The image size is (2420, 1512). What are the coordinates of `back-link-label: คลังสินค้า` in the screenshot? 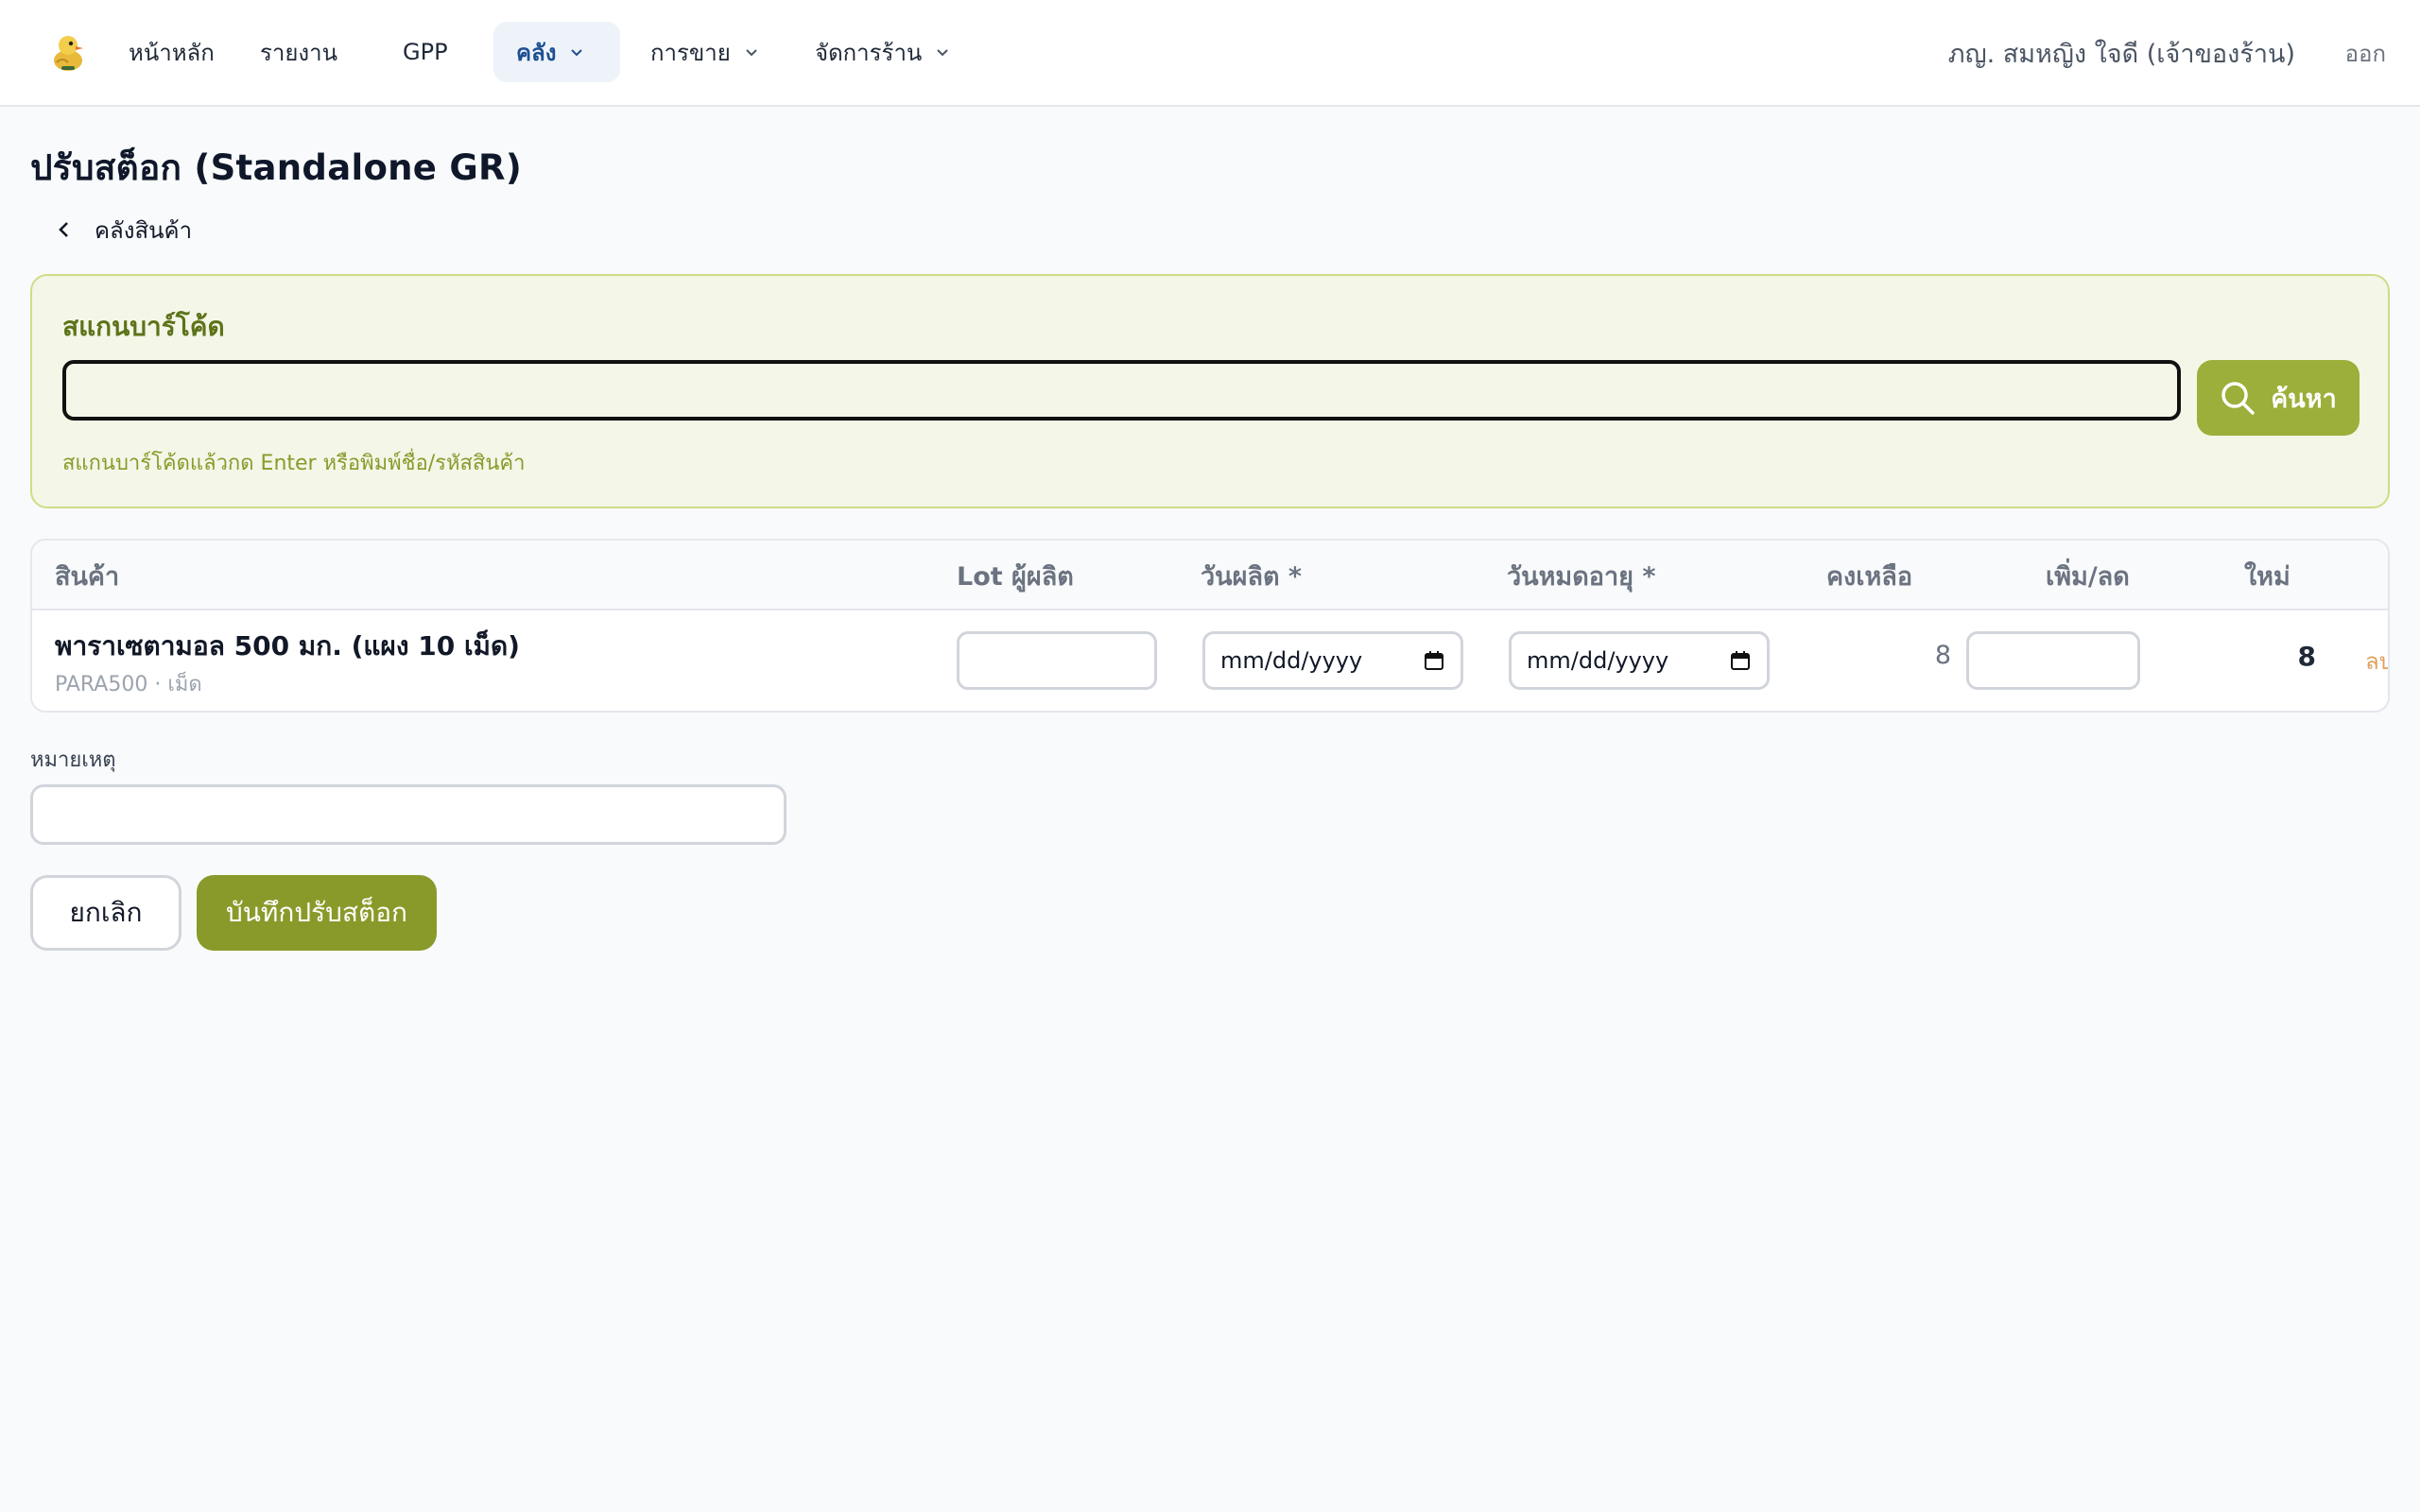 It's located at (144, 230).